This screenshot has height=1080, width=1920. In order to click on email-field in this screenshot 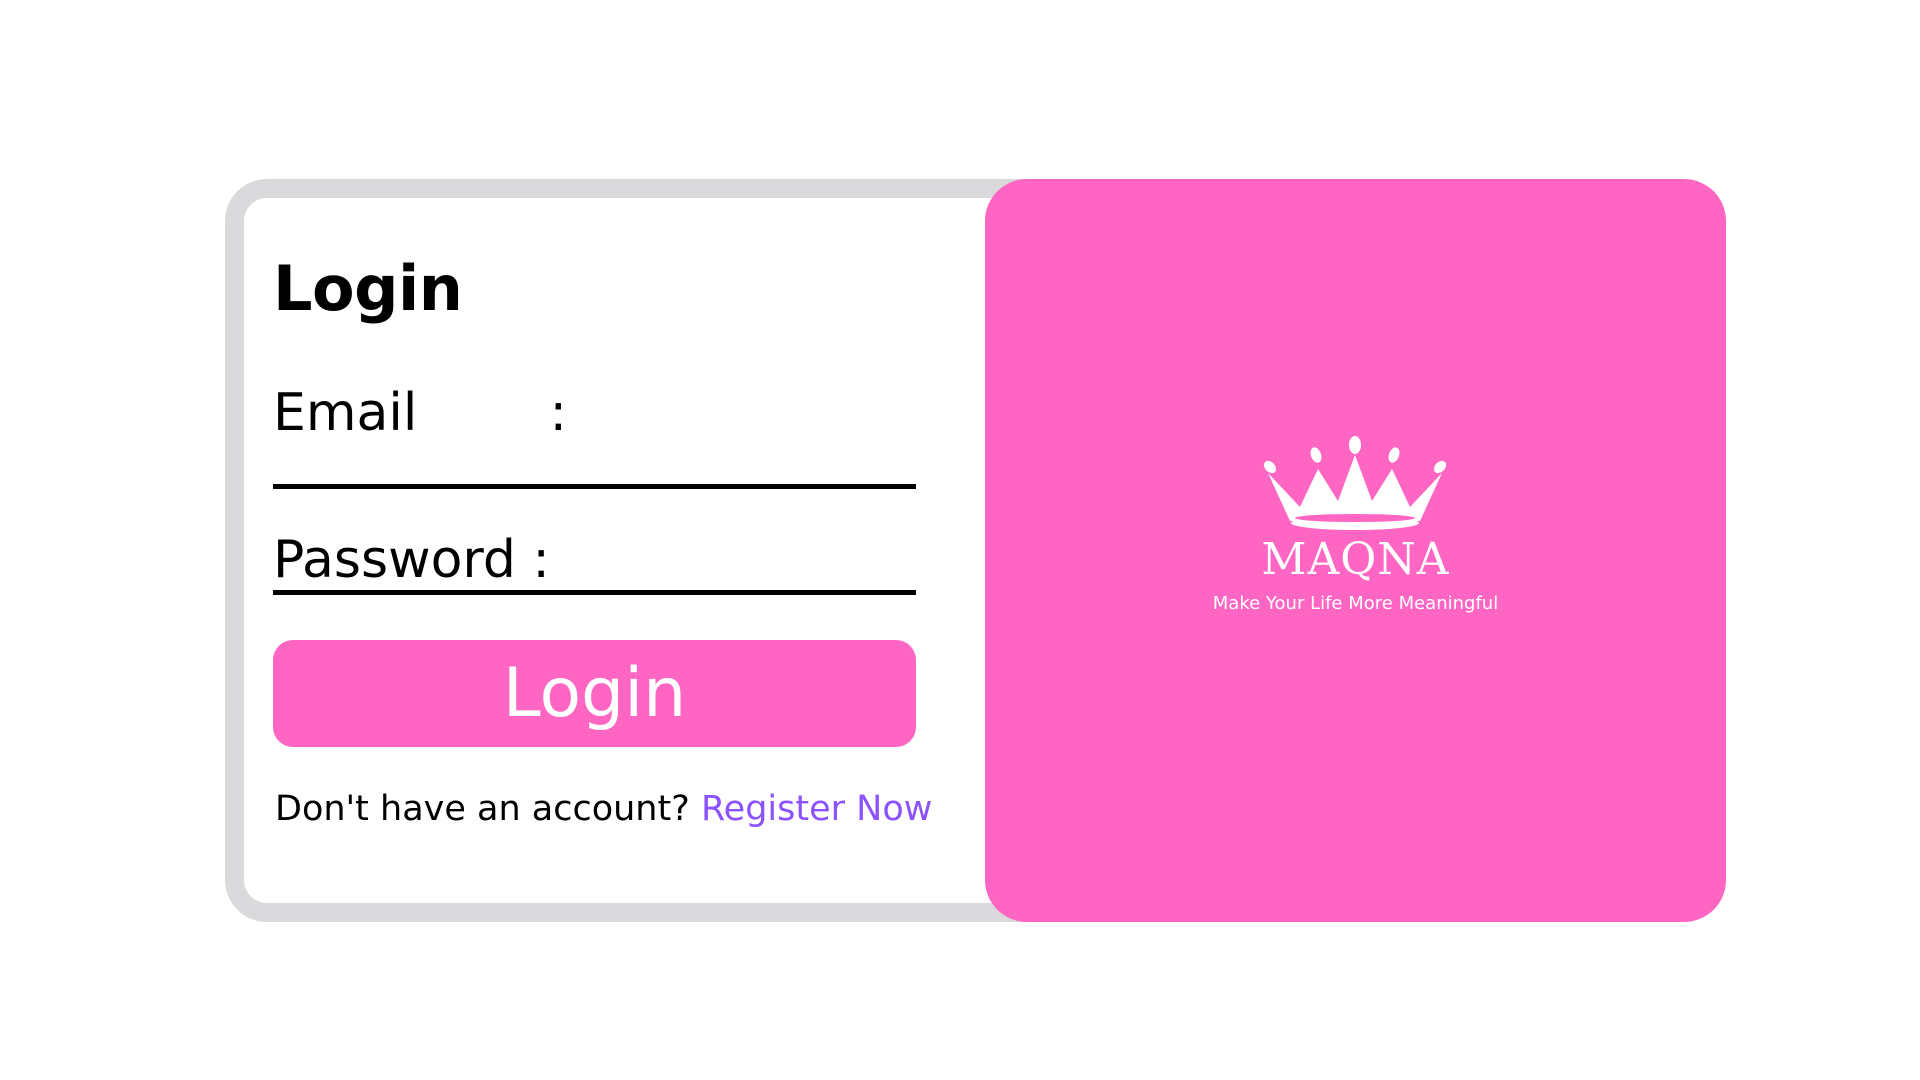, I will do `click(594, 463)`.